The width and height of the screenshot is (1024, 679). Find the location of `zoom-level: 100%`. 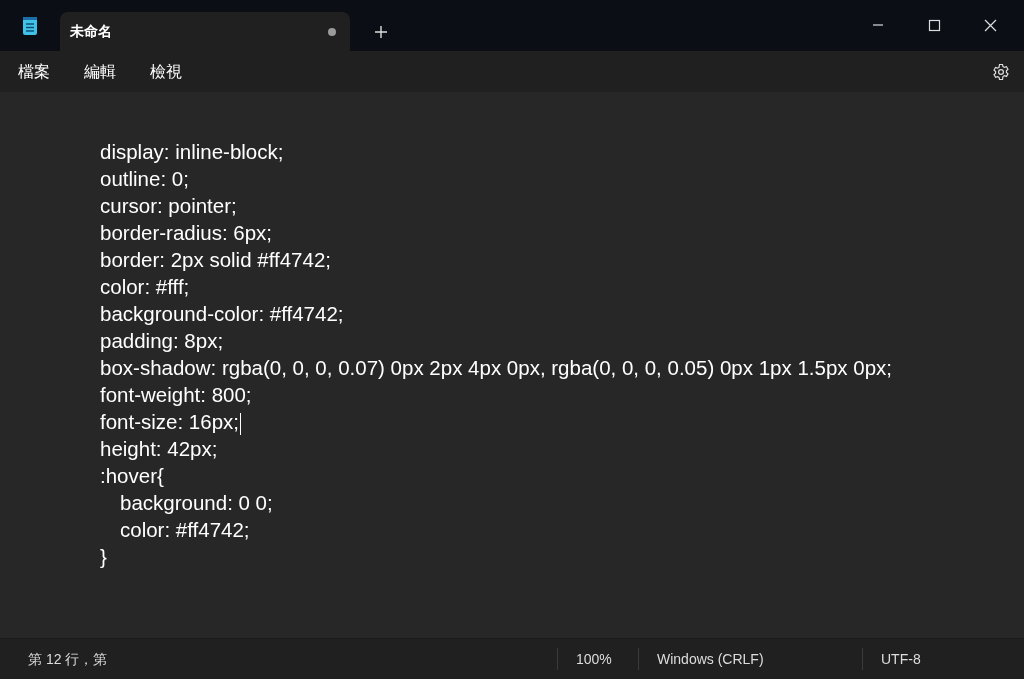

zoom-level: 100% is located at coordinates (594, 659).